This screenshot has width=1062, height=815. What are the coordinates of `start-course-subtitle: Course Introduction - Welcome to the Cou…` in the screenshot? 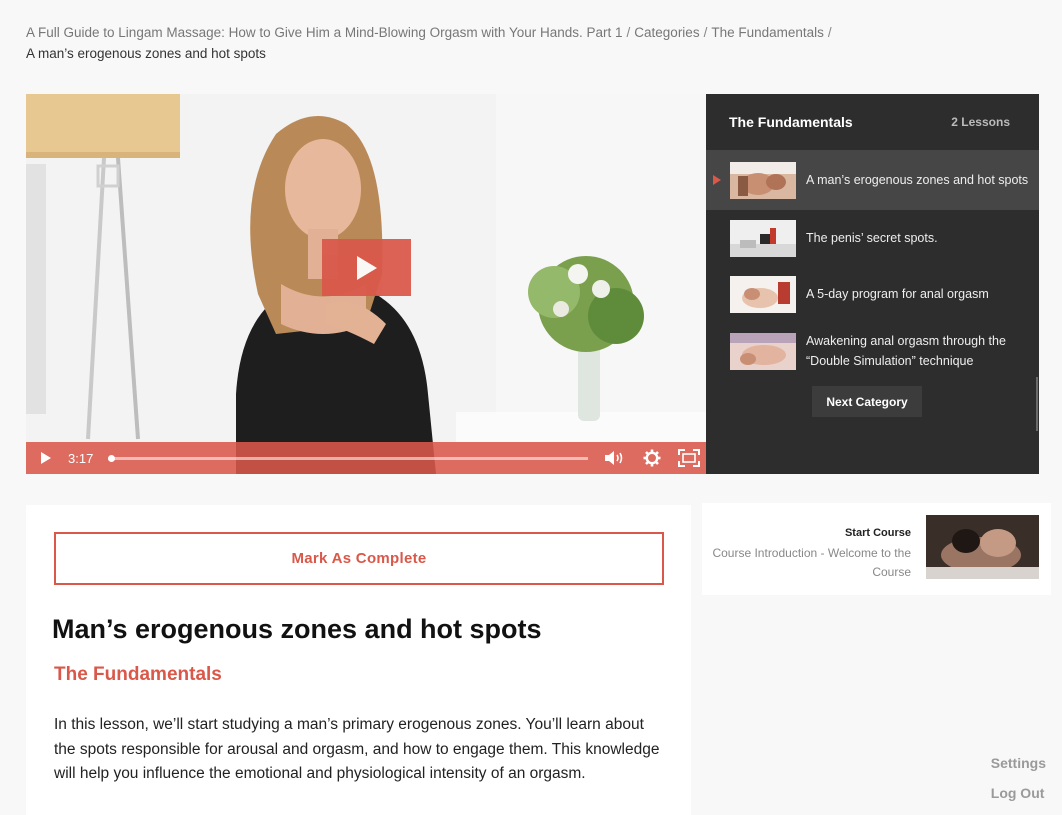 It's located at (811, 562).